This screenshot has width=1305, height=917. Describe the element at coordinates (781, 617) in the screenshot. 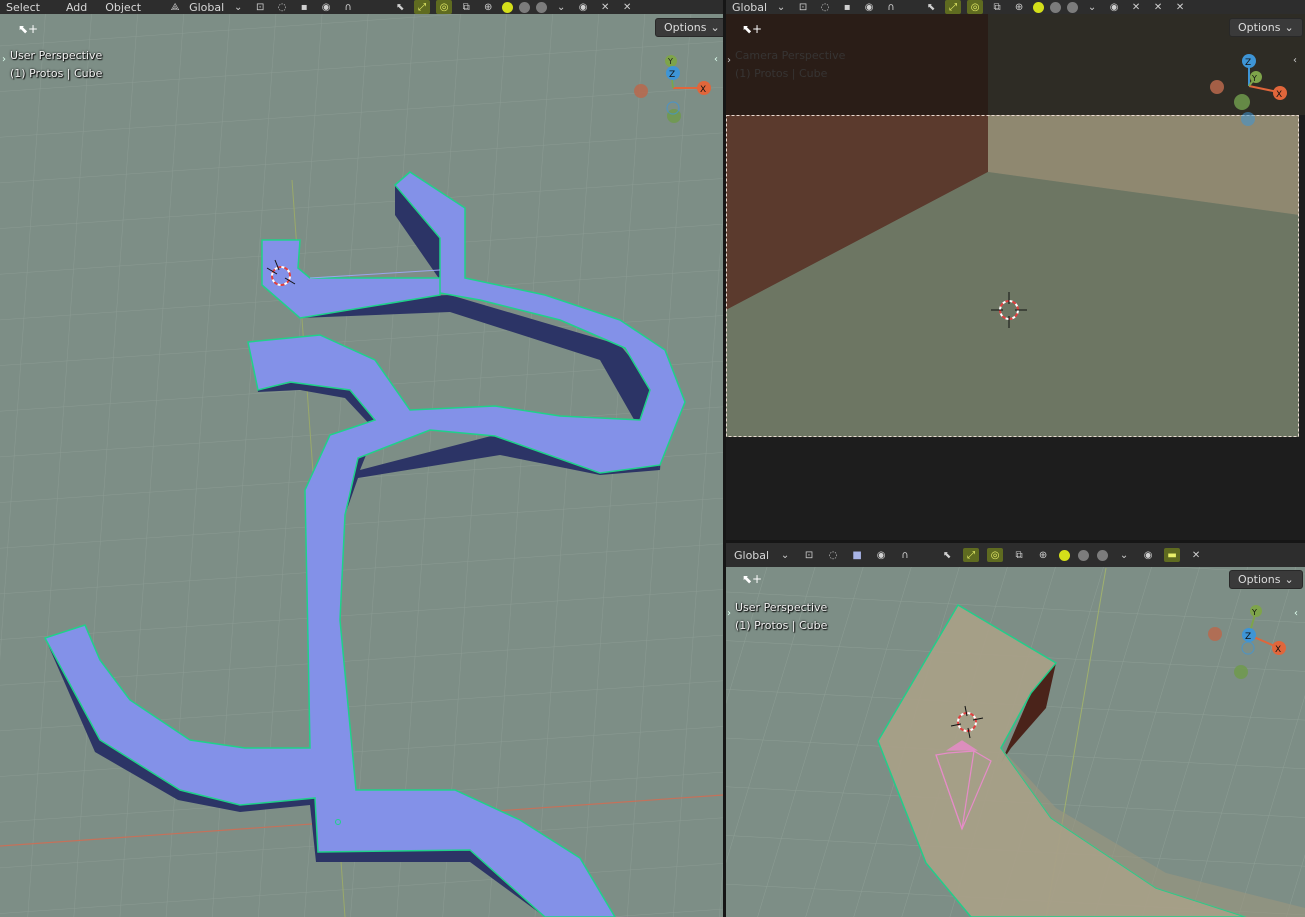

I see `view-info: User Perspective (1) Protos | Cube` at that location.